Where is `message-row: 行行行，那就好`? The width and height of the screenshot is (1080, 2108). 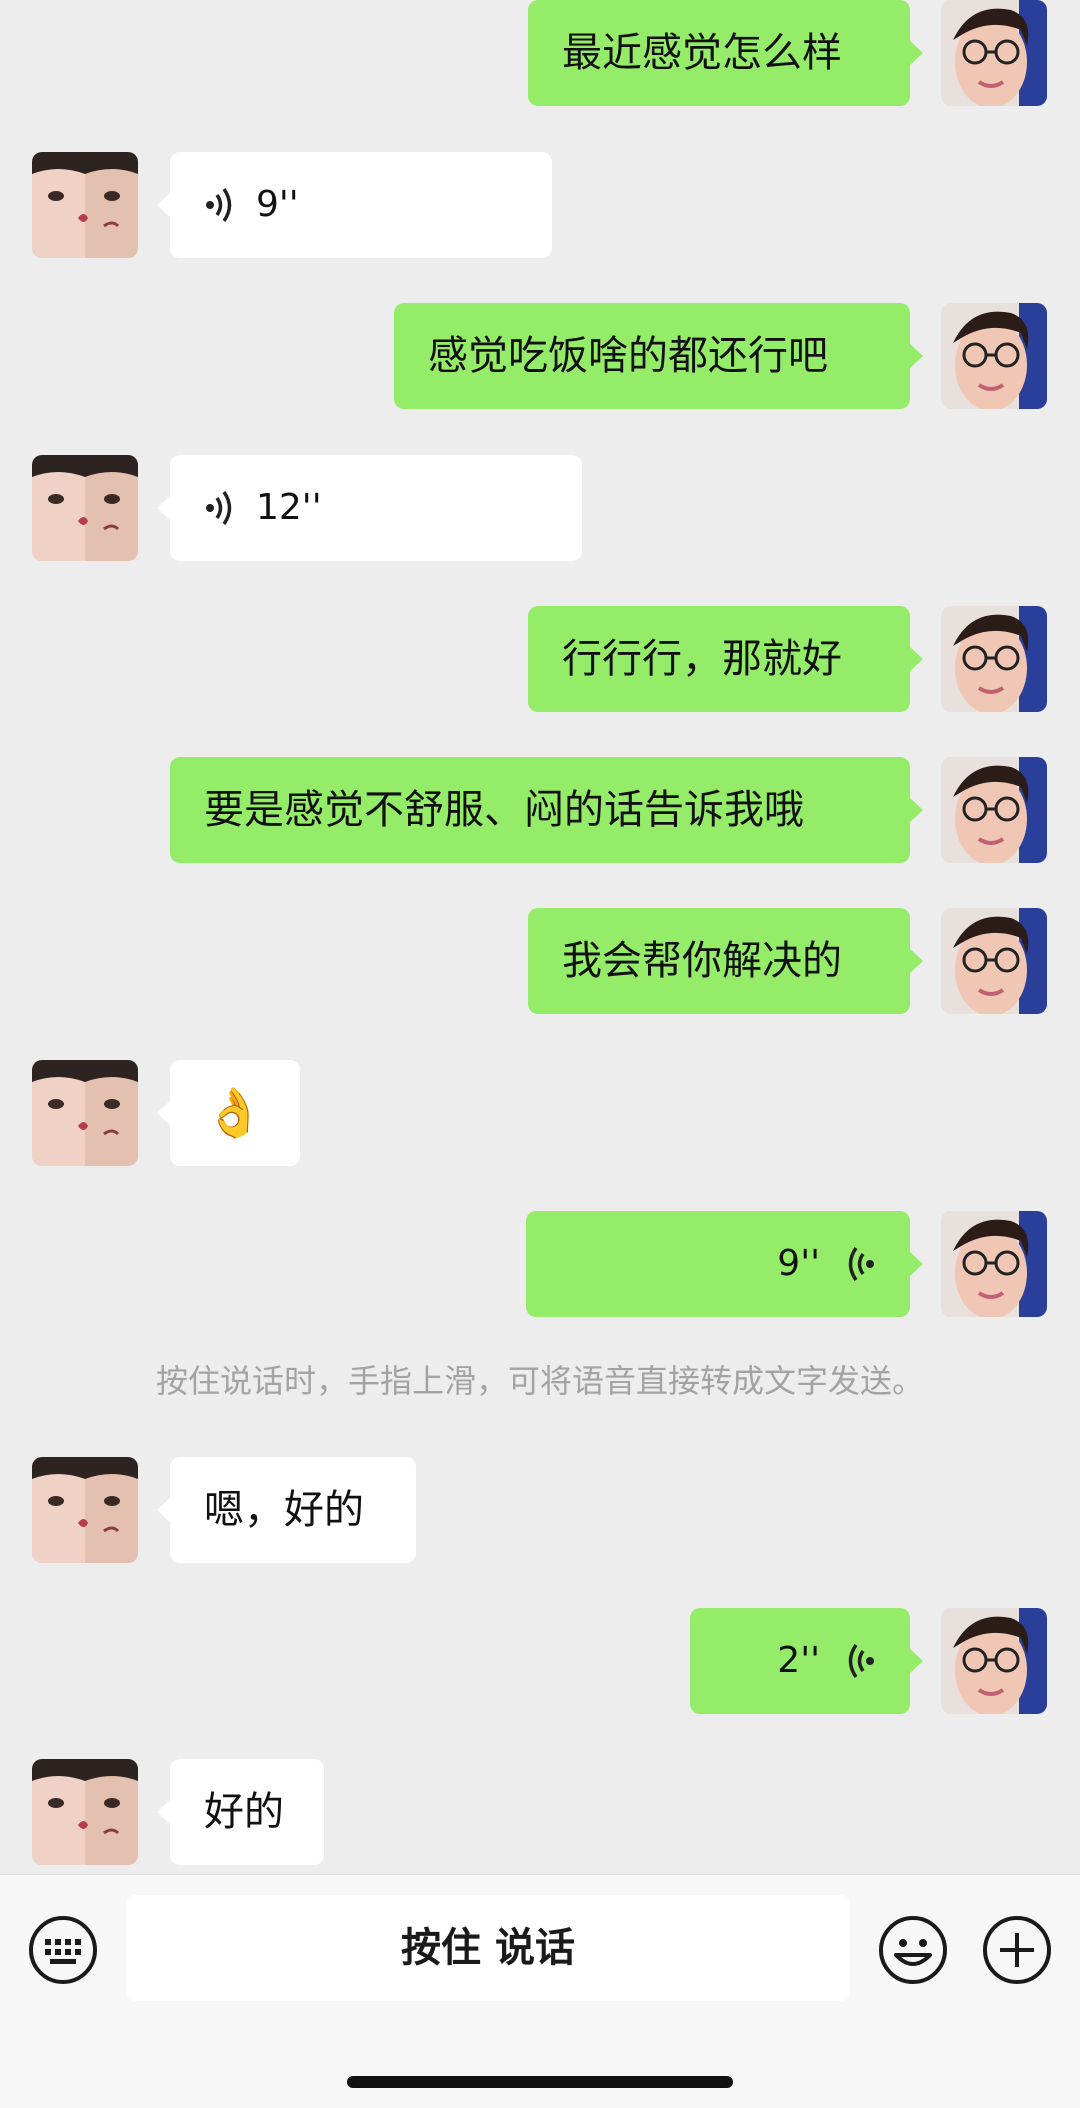
message-row: 行行行，那就好 is located at coordinates (540, 659).